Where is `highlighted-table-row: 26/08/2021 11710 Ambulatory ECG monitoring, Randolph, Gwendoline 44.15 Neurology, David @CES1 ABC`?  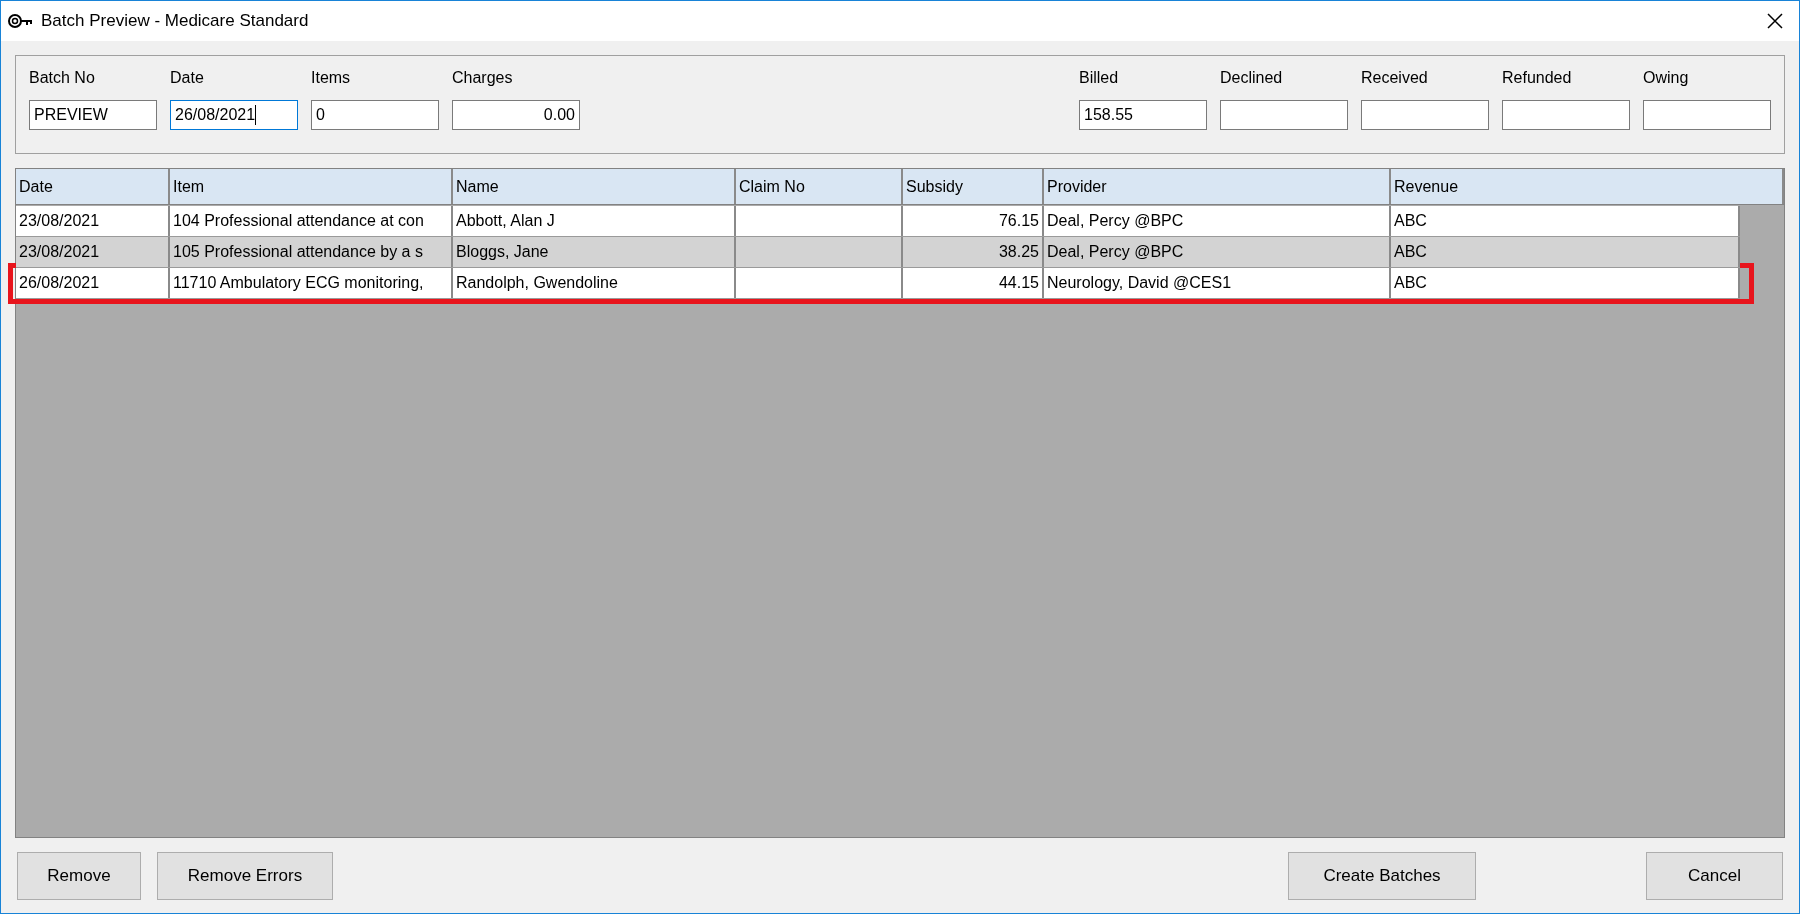 highlighted-table-row: 26/08/2021 11710 Ambulatory ECG monitoring, Randolph, Gwendoline 44.15 Neurology, David @CES1 ABC is located at coordinates (878, 283).